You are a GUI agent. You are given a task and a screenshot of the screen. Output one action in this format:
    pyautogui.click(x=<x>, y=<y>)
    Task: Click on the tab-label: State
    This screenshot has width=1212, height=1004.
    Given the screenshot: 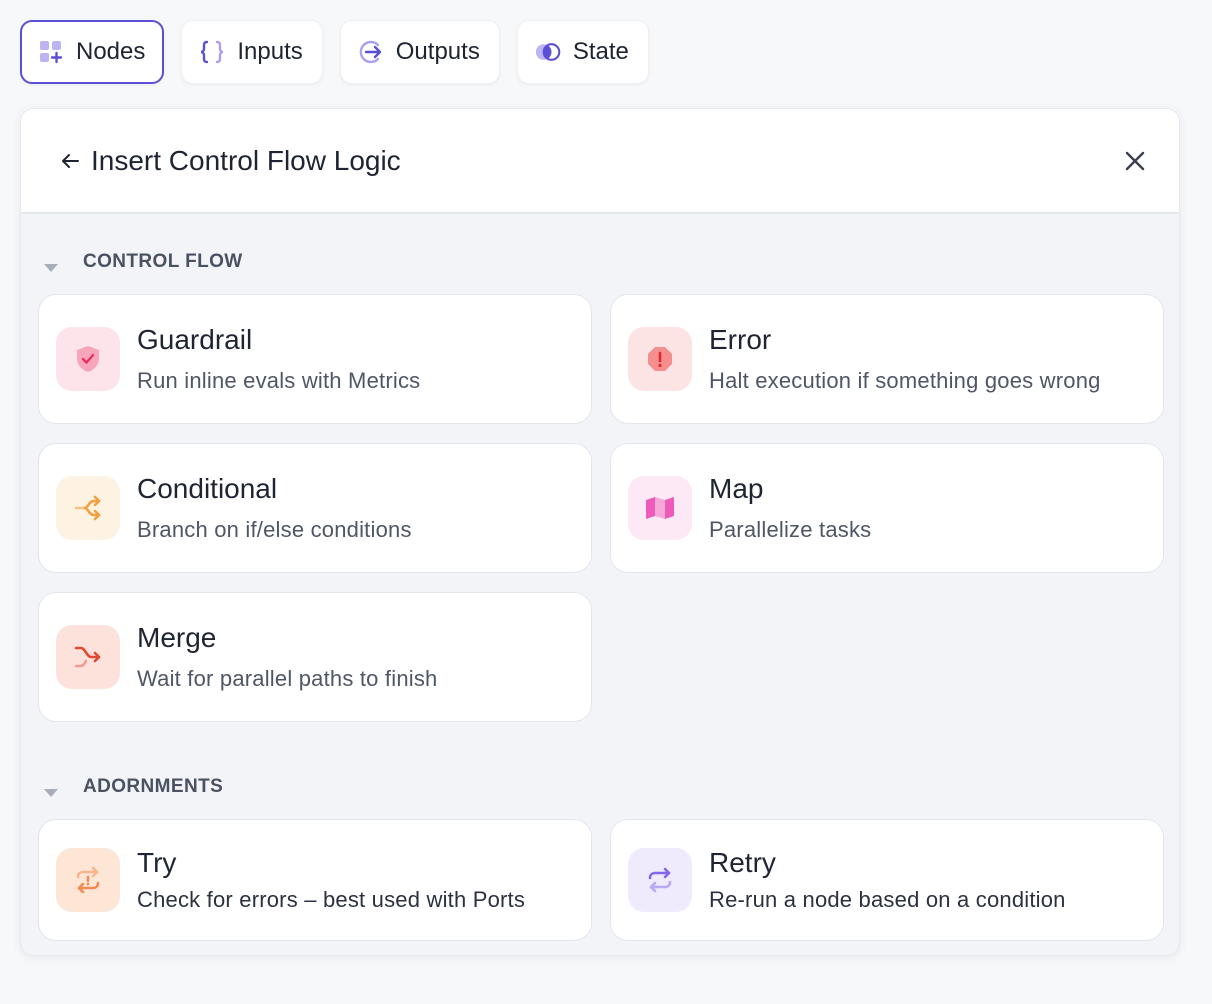 What is the action you would take?
    pyautogui.click(x=600, y=51)
    